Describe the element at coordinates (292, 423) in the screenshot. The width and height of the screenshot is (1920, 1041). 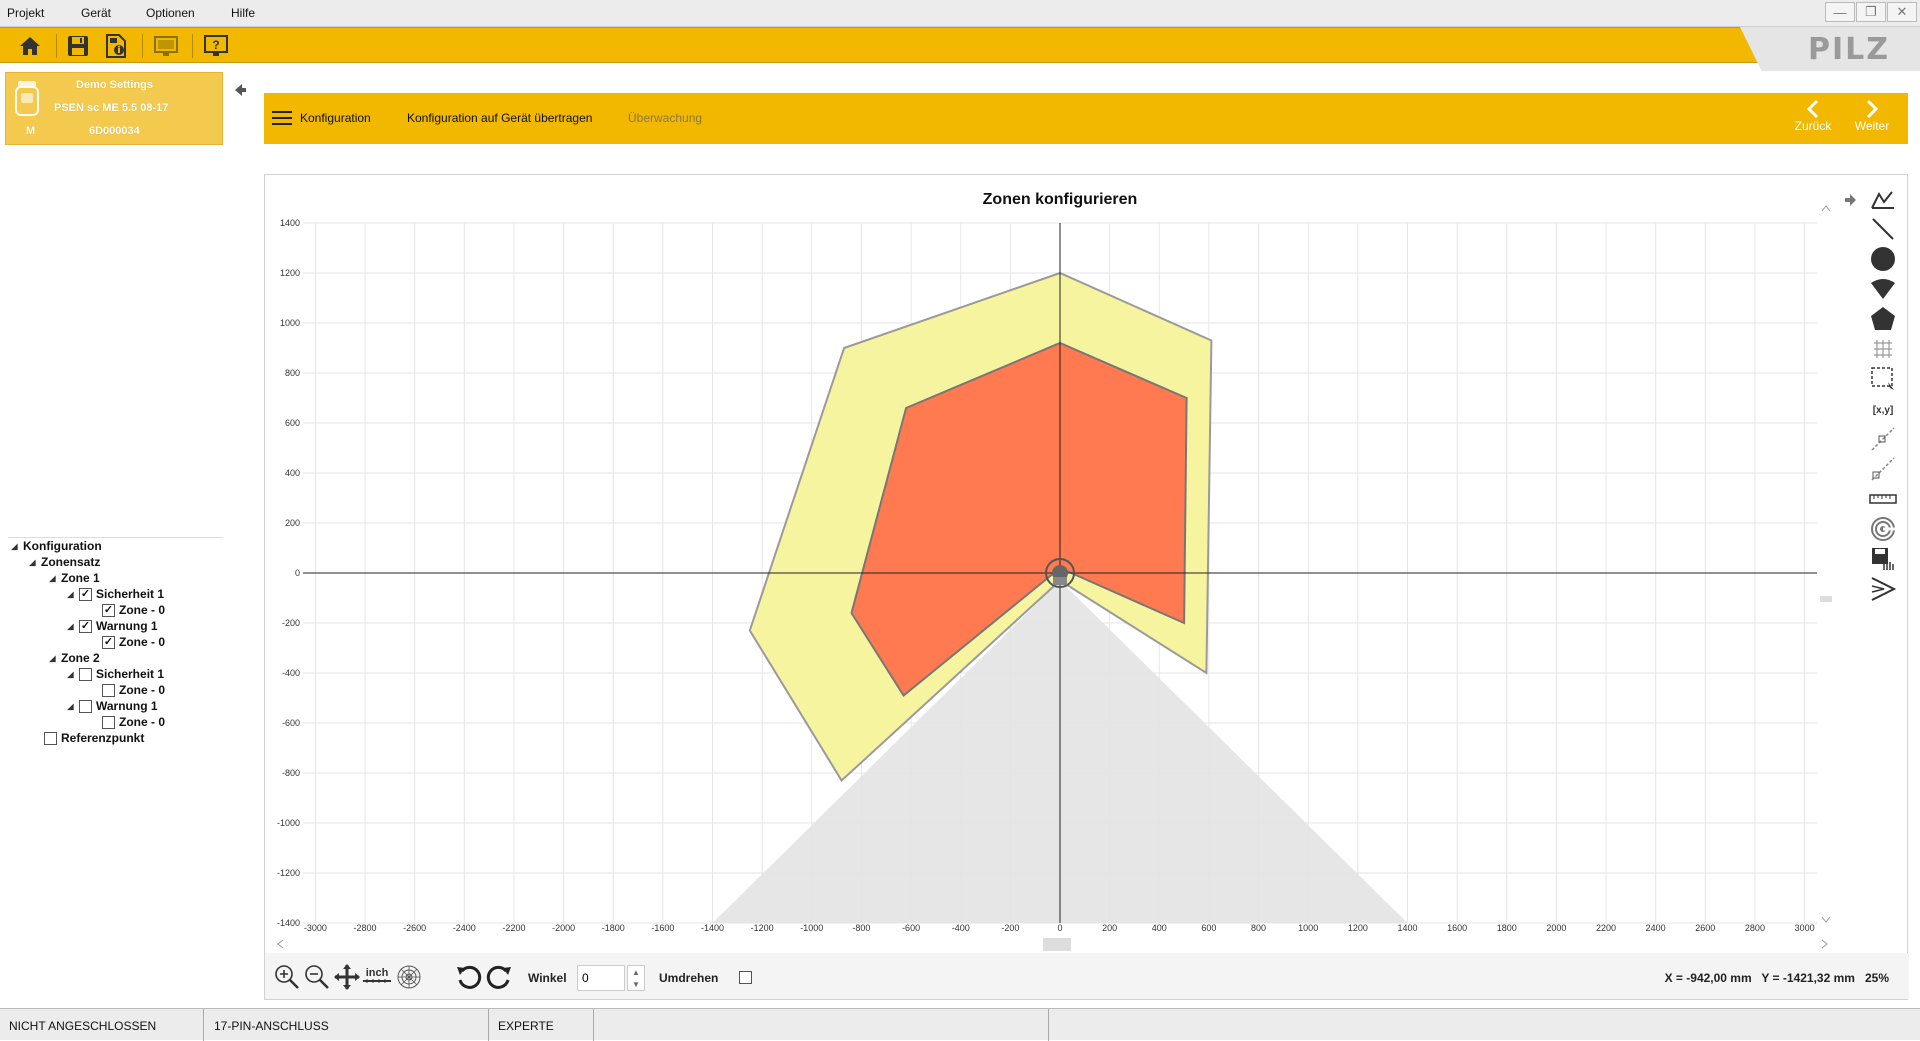
I see `y-tick-label: 600` at that location.